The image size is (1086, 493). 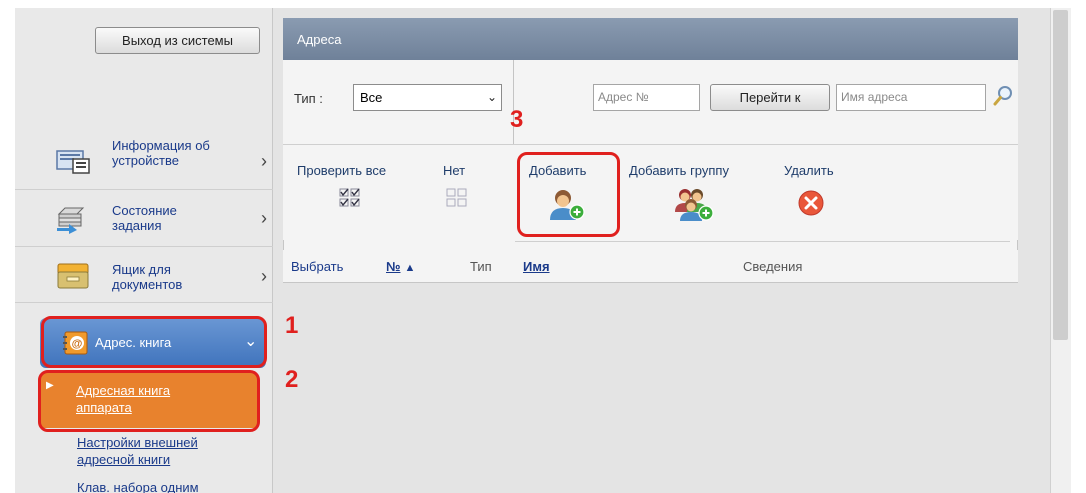 What do you see at coordinates (536, 266) in the screenshot?
I see `column-name: Имя` at bounding box center [536, 266].